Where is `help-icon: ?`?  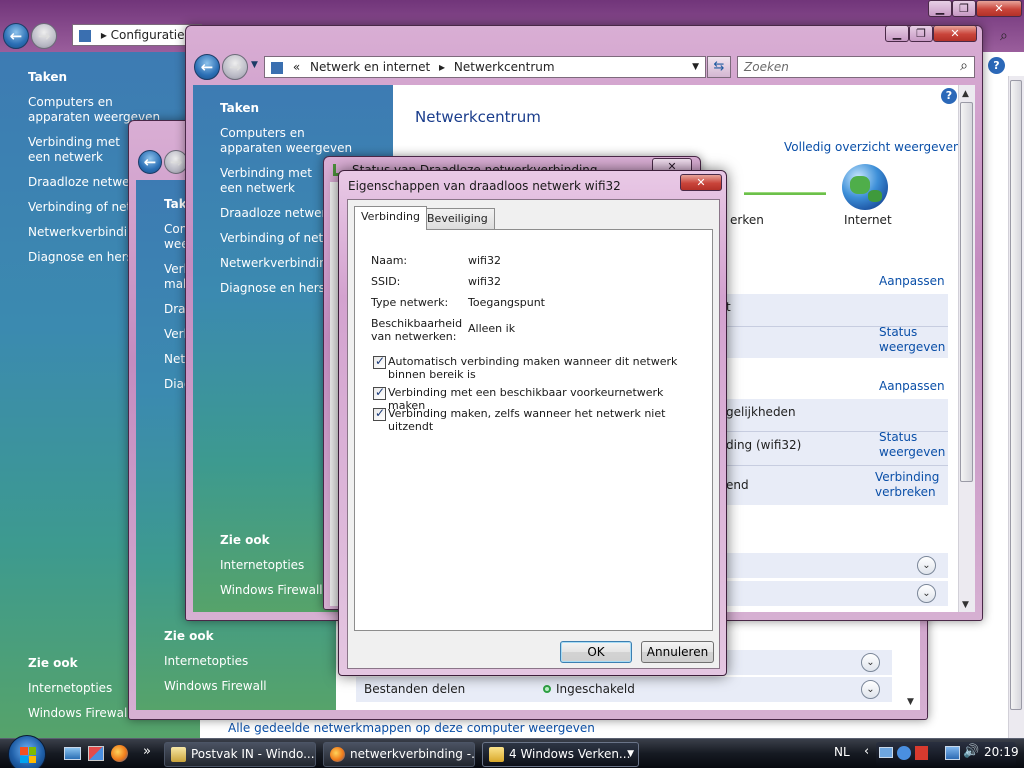 help-icon: ? is located at coordinates (996, 65).